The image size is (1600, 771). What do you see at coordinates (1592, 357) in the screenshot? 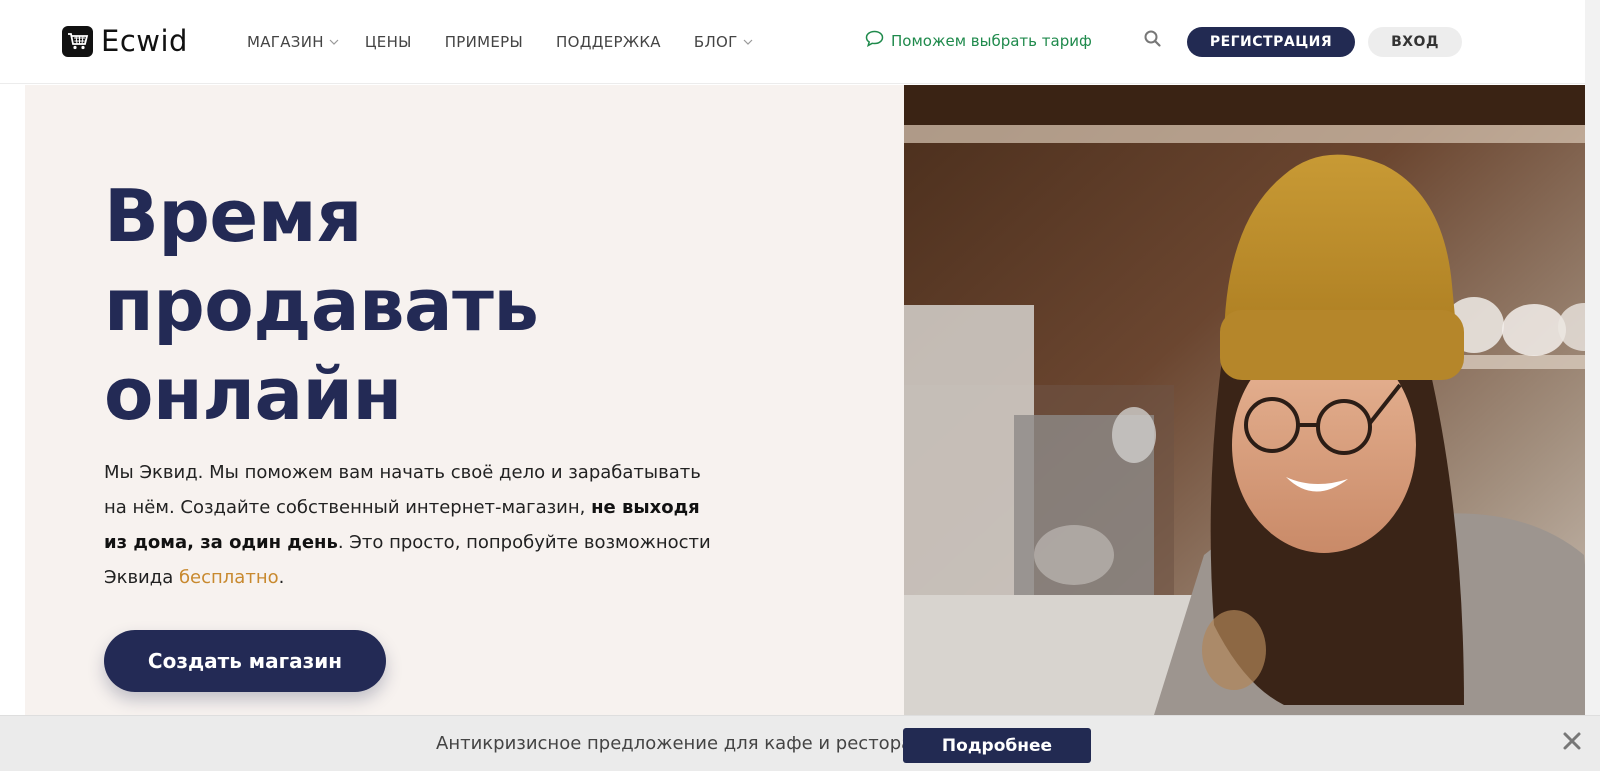
I see `page-scrollbar` at bounding box center [1592, 357].